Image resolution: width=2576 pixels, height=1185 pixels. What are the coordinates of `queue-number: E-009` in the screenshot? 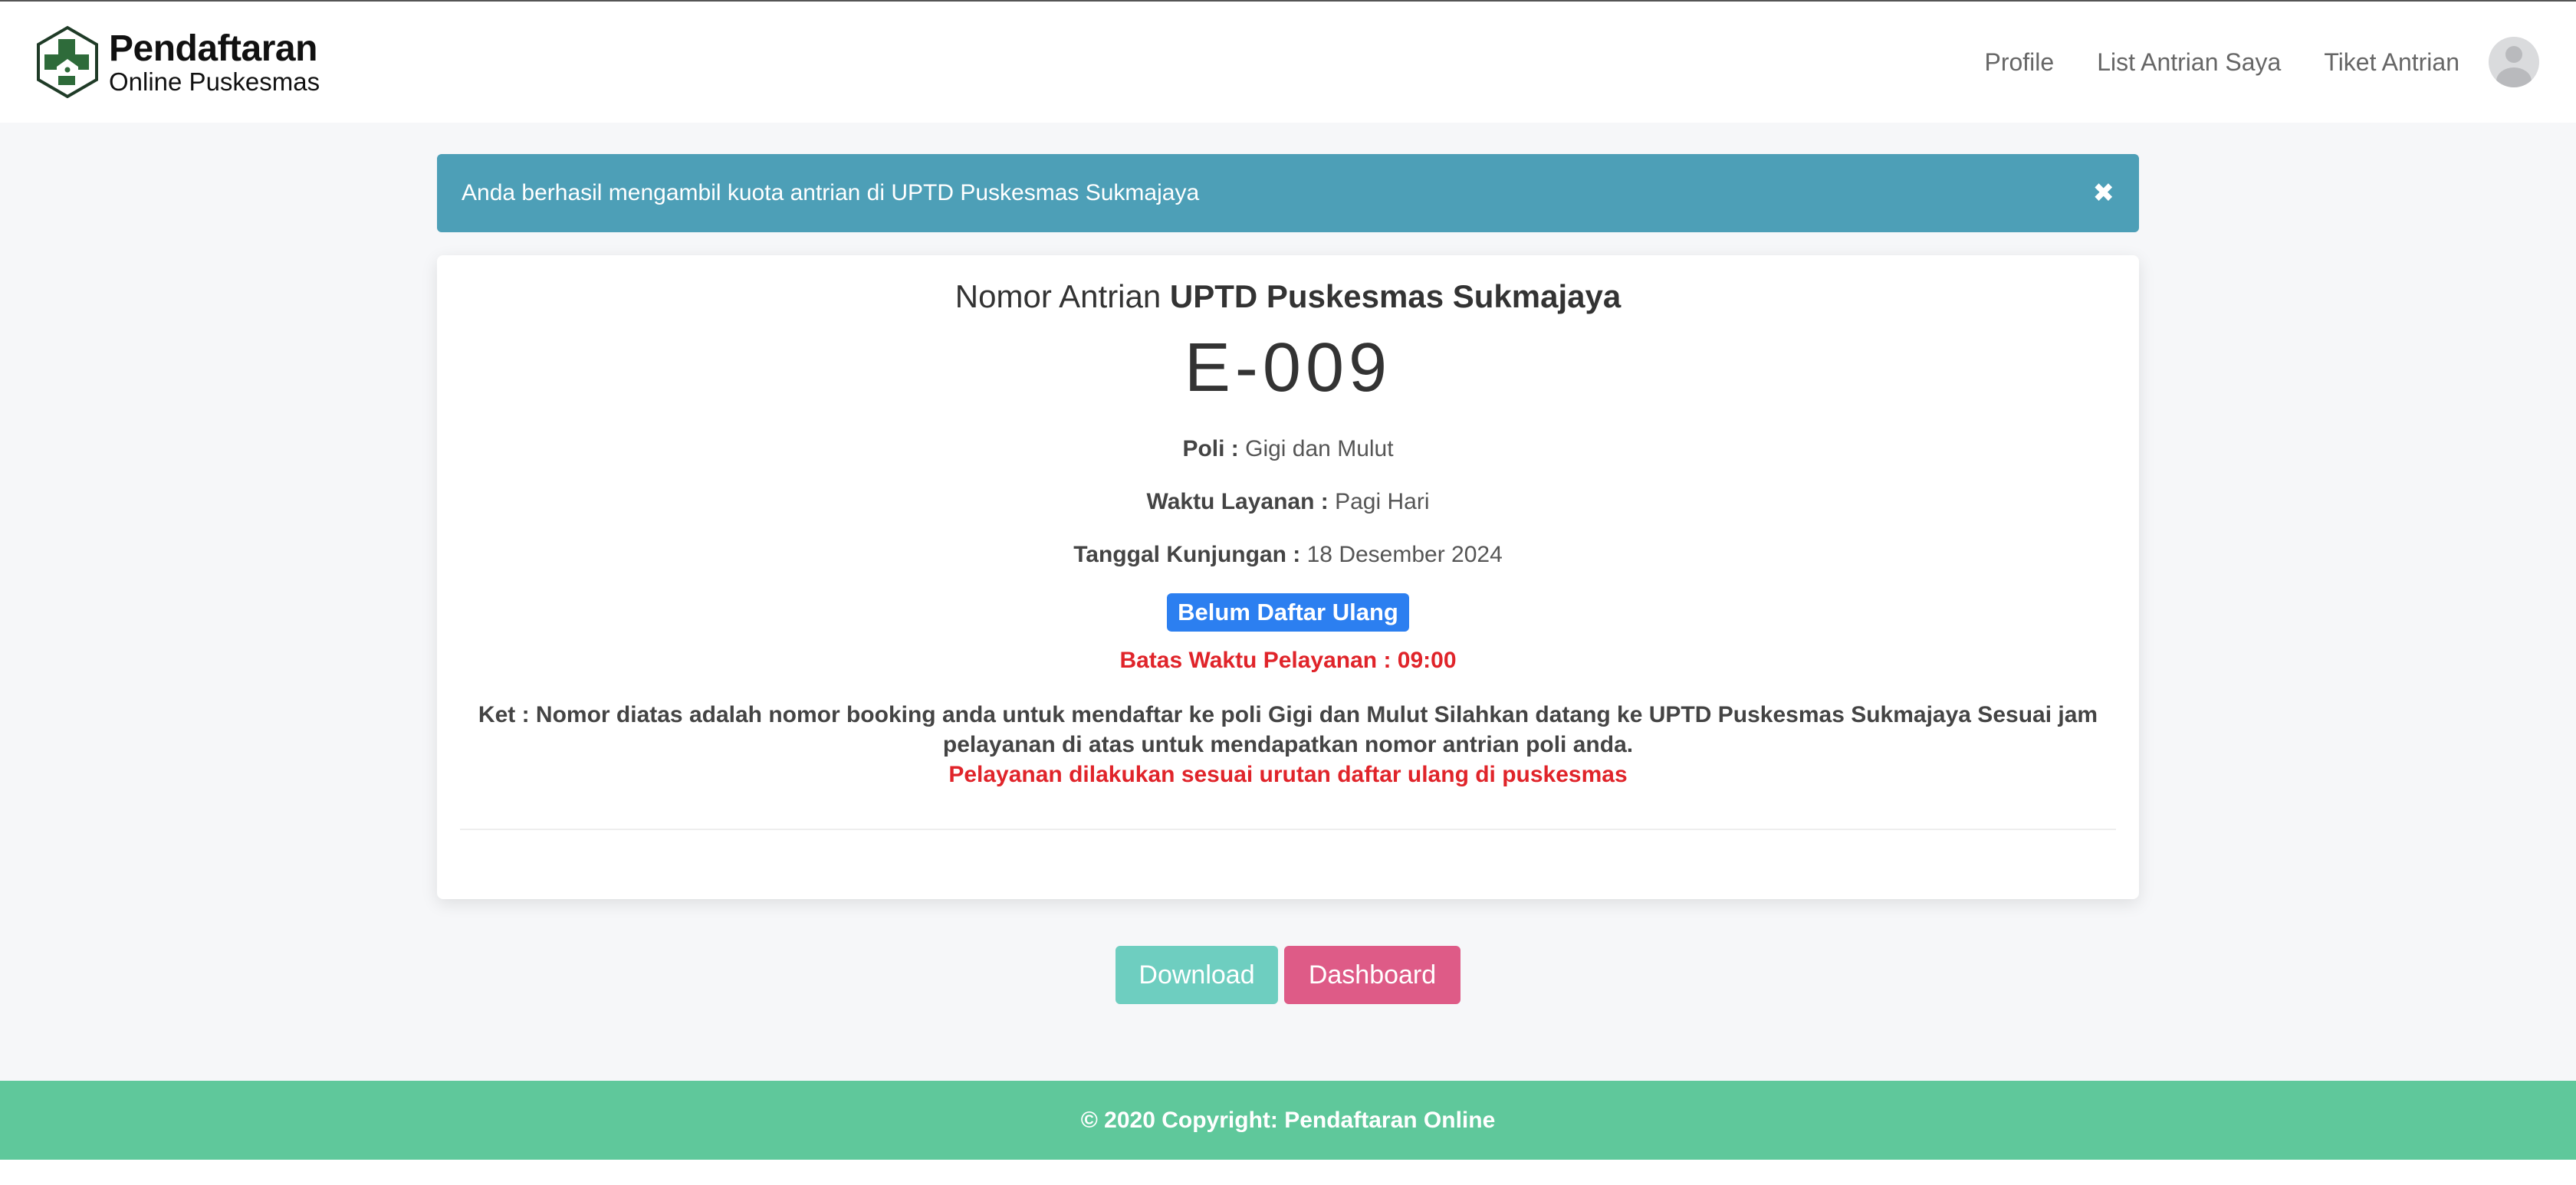 It's located at (1288, 368).